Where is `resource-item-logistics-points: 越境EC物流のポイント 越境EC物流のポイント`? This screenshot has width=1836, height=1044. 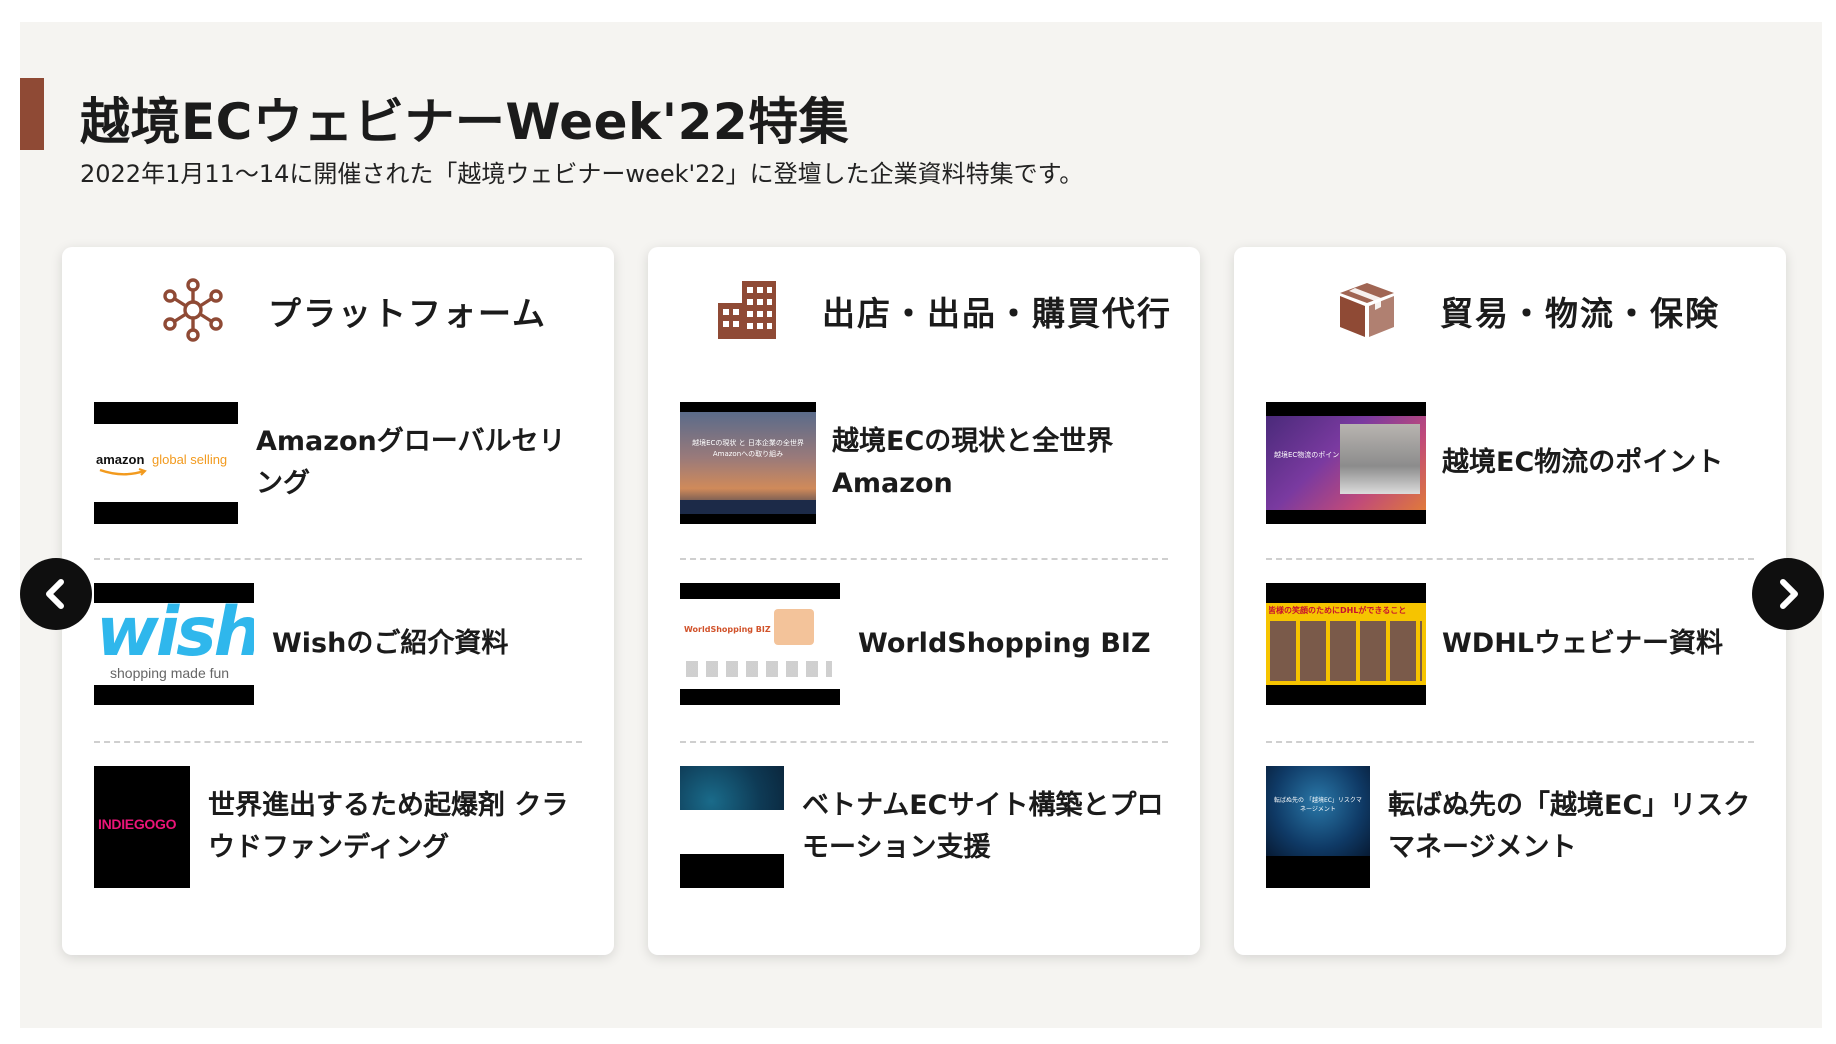 resource-item-logistics-points: 越境EC物流のポイント 越境EC物流のポイント is located at coordinates (1510, 463).